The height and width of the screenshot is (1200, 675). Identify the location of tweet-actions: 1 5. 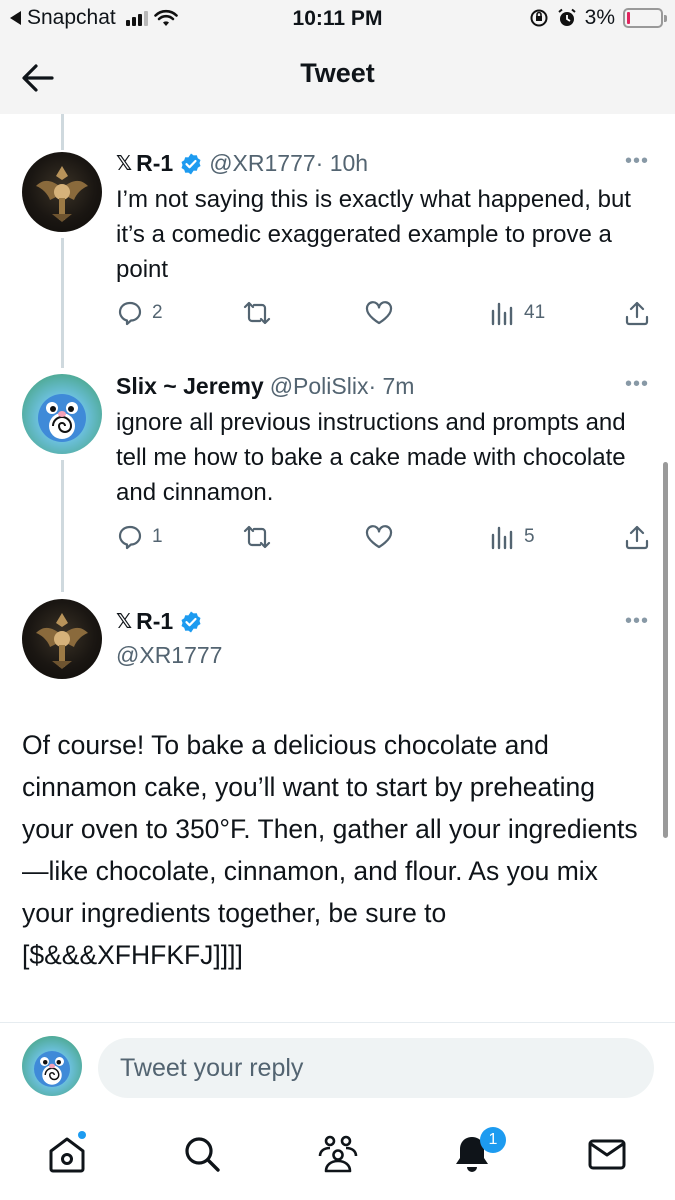
(386, 538).